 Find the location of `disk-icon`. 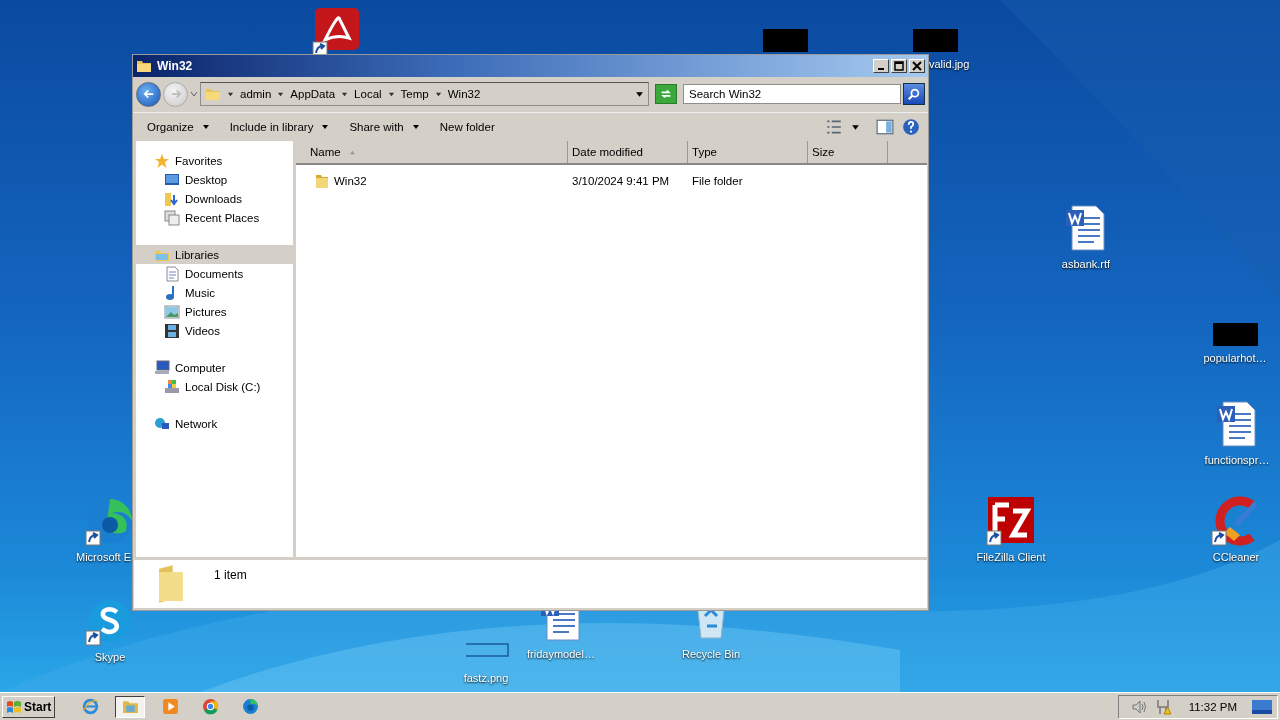

disk-icon is located at coordinates (172, 386).